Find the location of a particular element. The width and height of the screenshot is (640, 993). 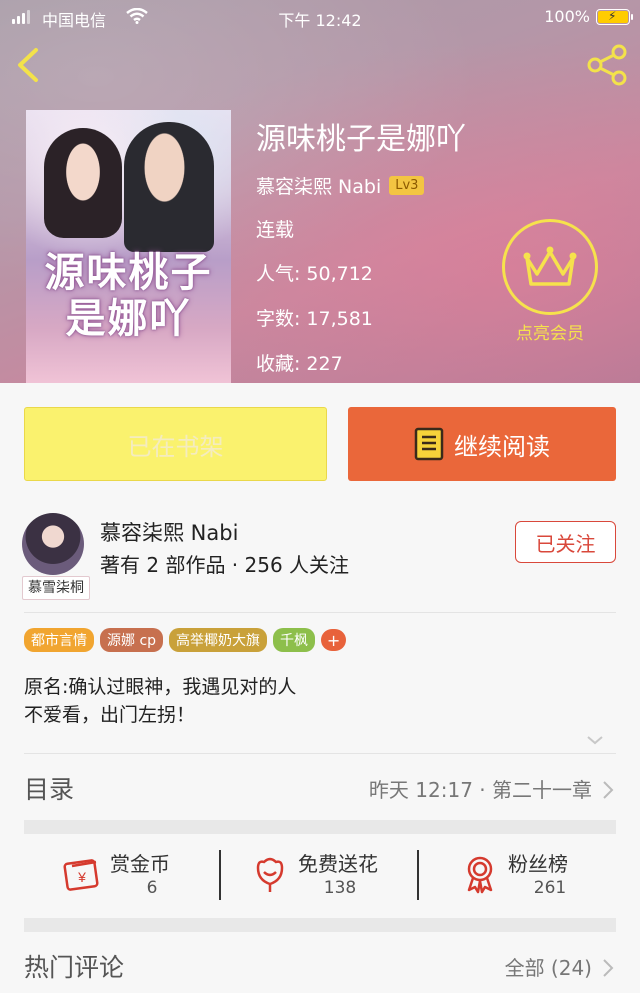

tag-list: 都市言情 源娜 cp 高举椰奶大旗 千枫 + is located at coordinates (185, 640).